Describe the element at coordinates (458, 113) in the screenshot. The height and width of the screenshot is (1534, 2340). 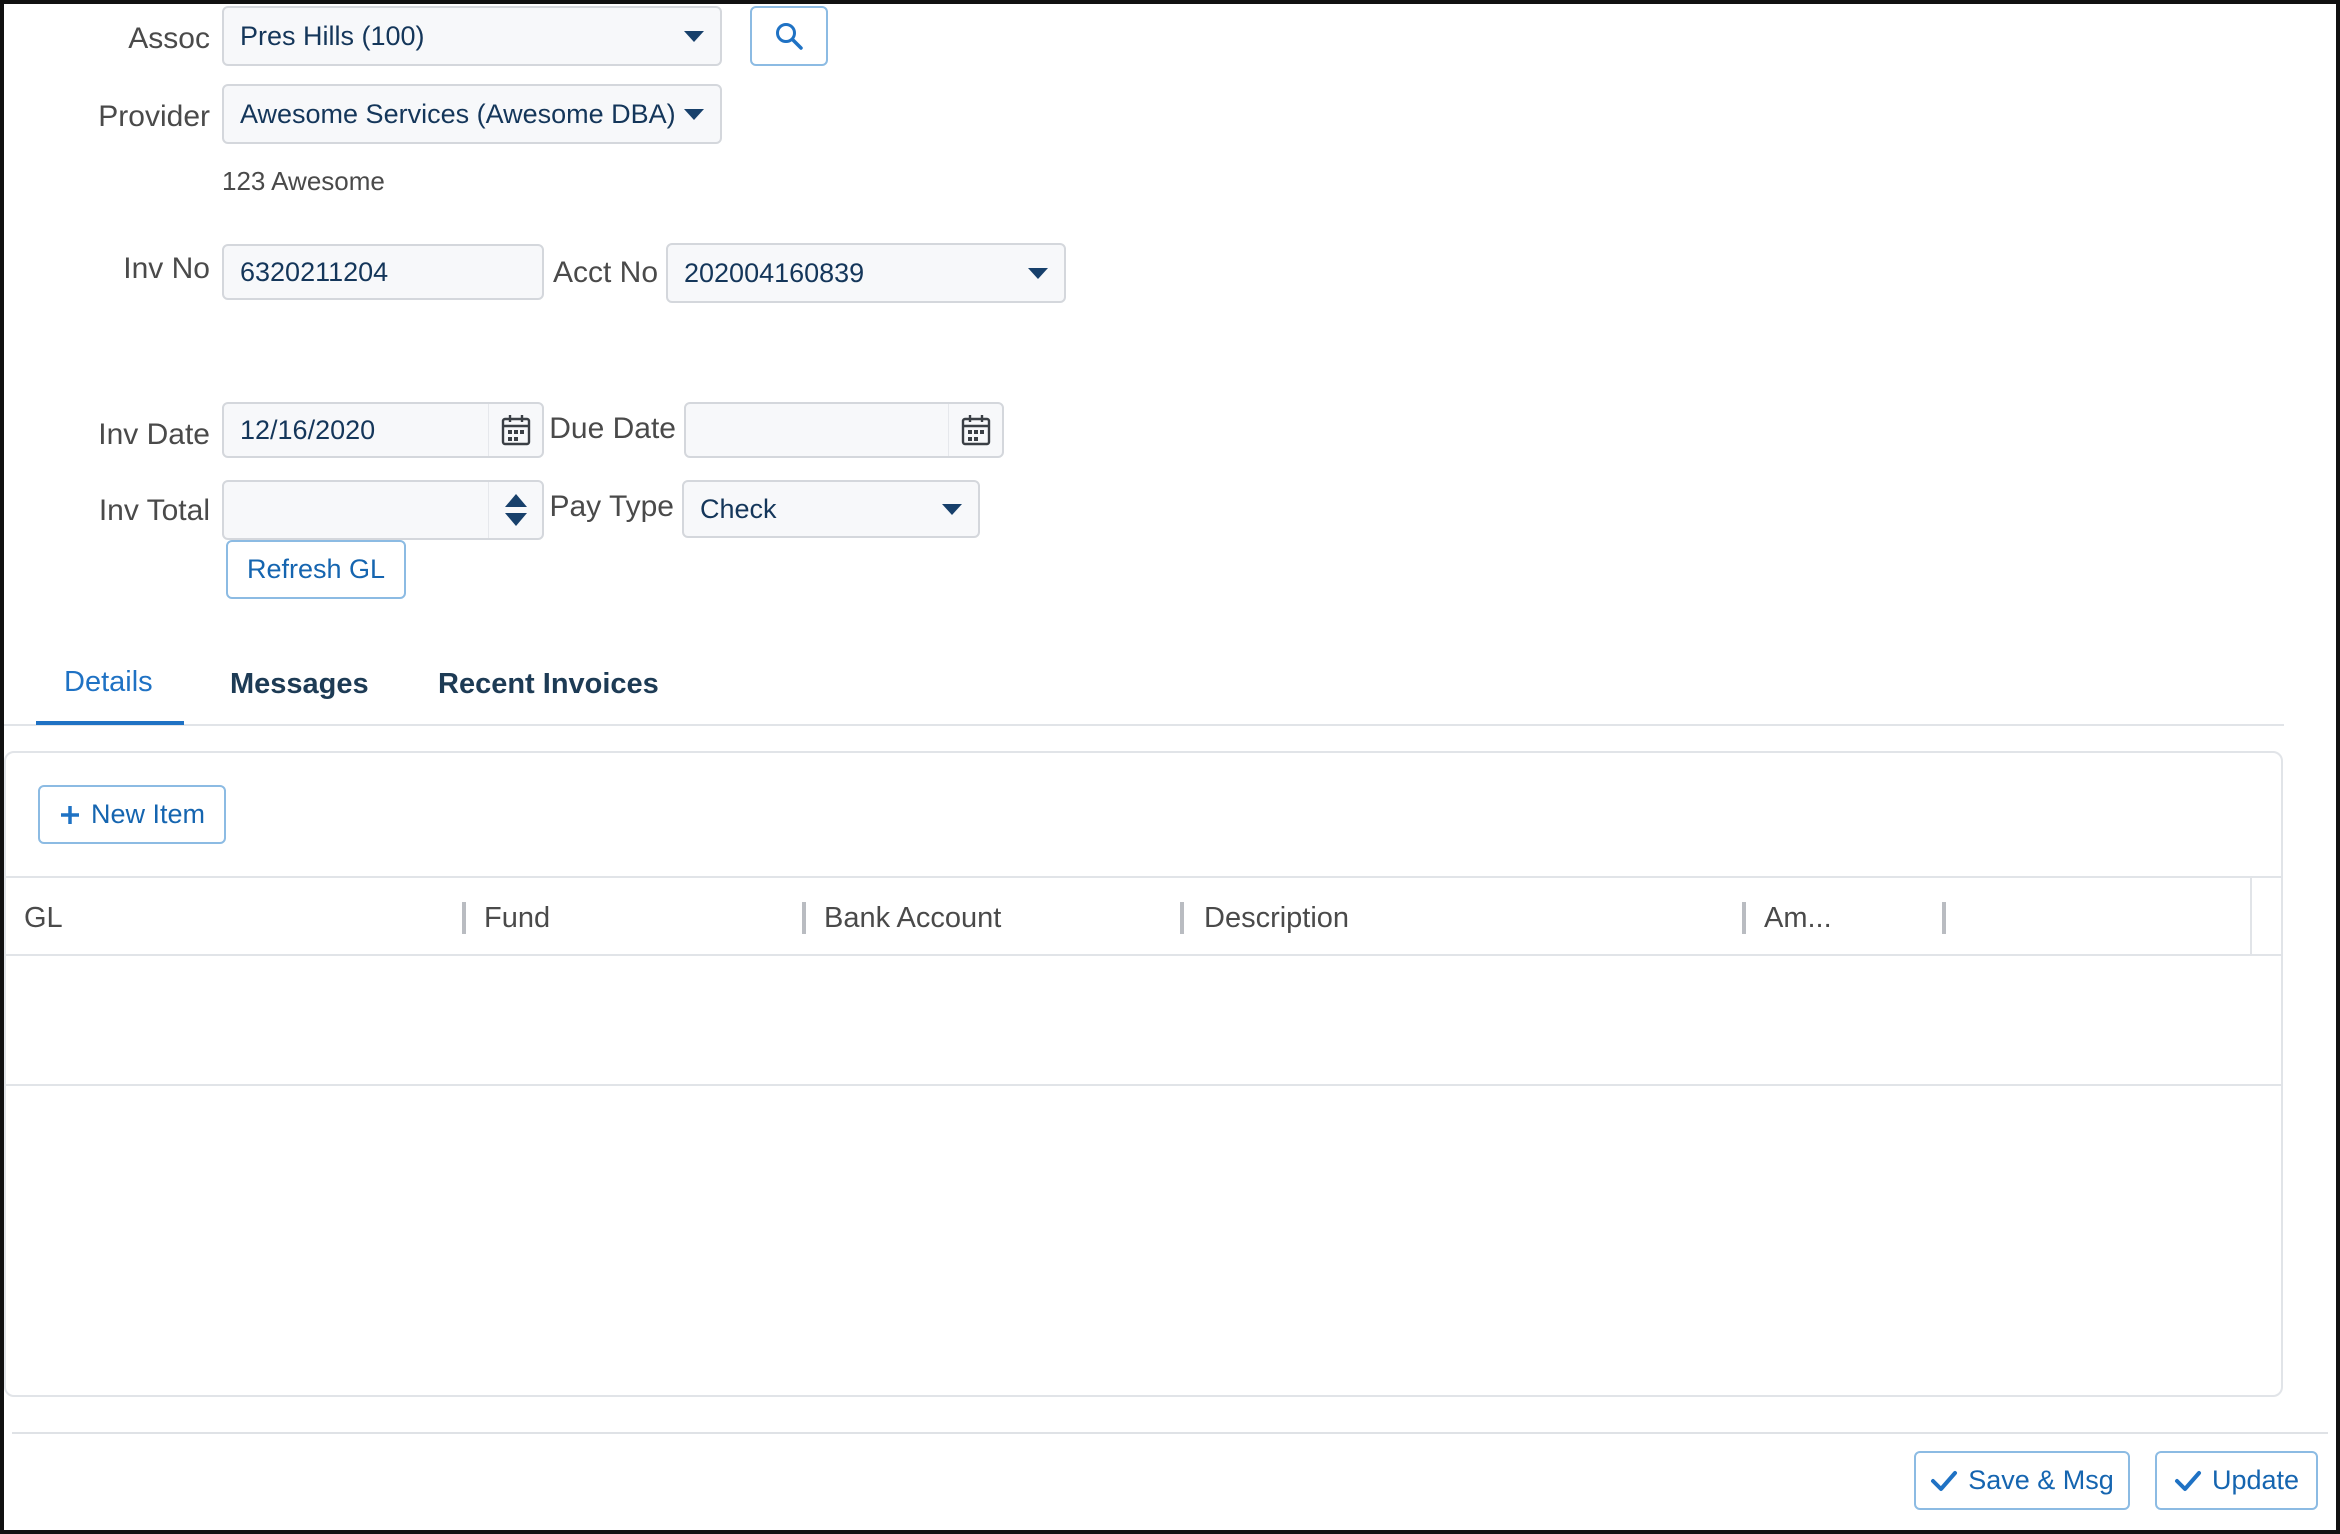
I see `provider-value: Awesome Services (Awesome DBA)` at that location.